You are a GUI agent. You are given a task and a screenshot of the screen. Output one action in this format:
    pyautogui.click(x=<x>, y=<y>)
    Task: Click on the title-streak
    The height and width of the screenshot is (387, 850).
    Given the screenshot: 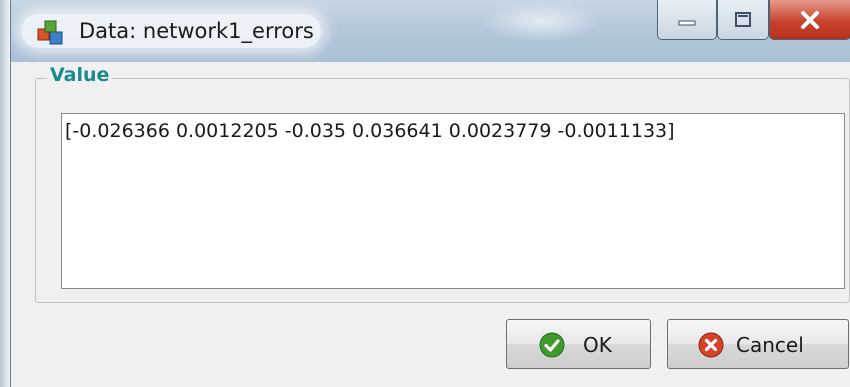 What is the action you would take?
    pyautogui.click(x=541, y=21)
    